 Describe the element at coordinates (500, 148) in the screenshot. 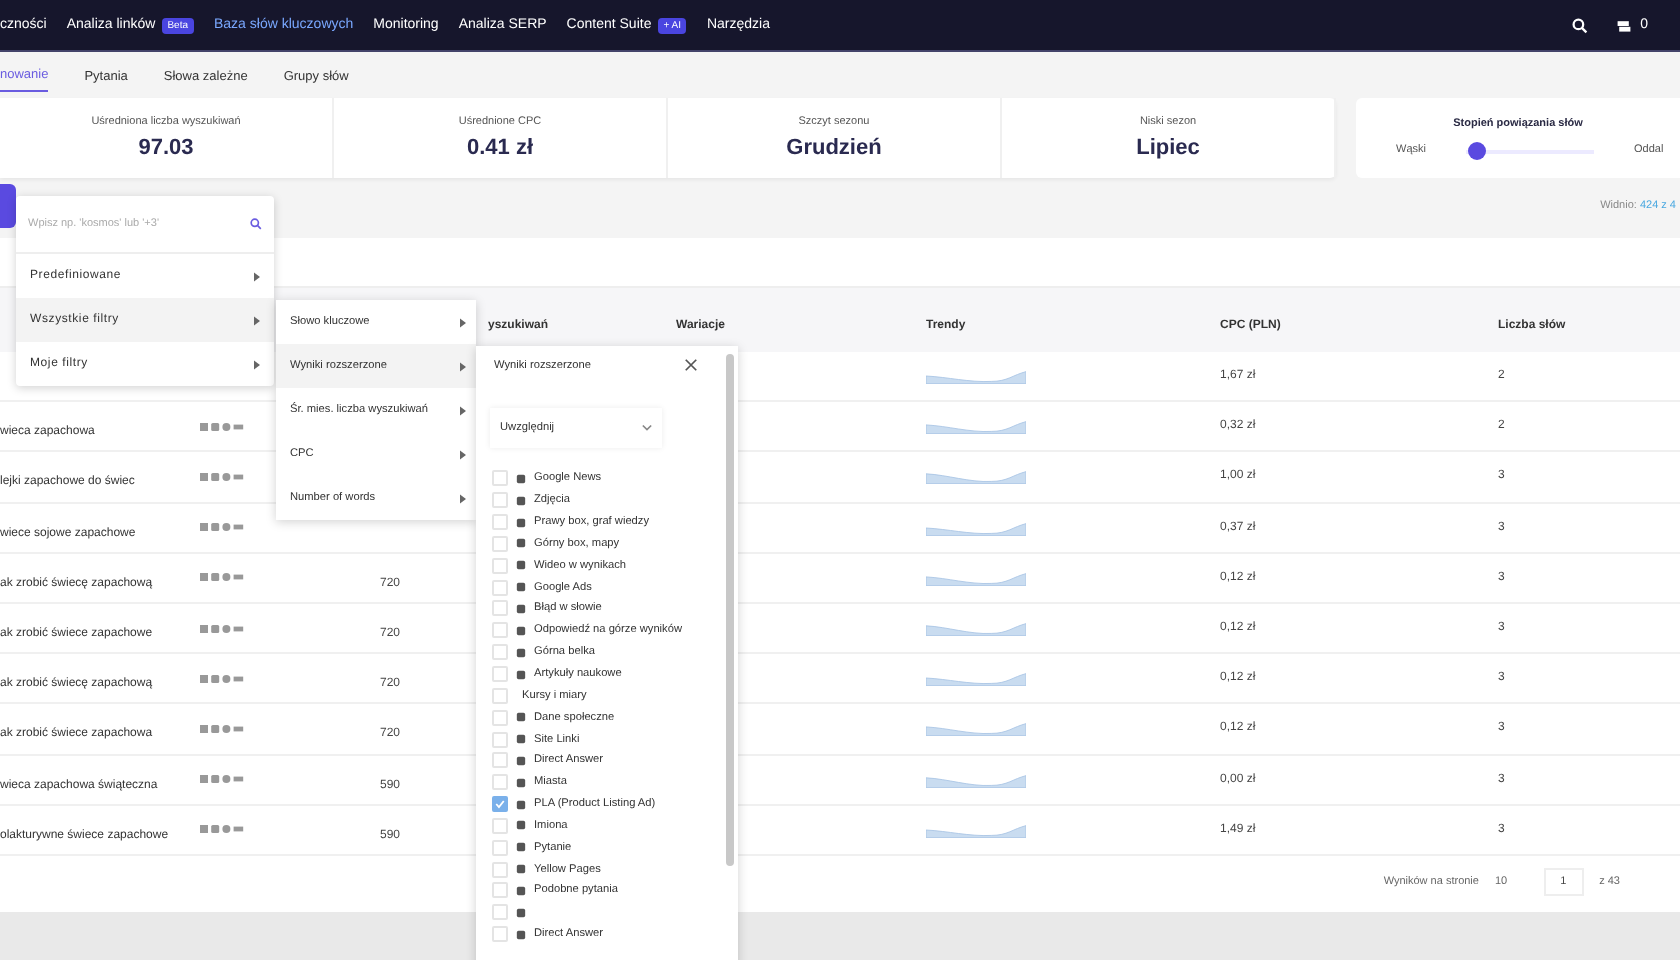

I see `stat-value: 0.41 zł` at that location.